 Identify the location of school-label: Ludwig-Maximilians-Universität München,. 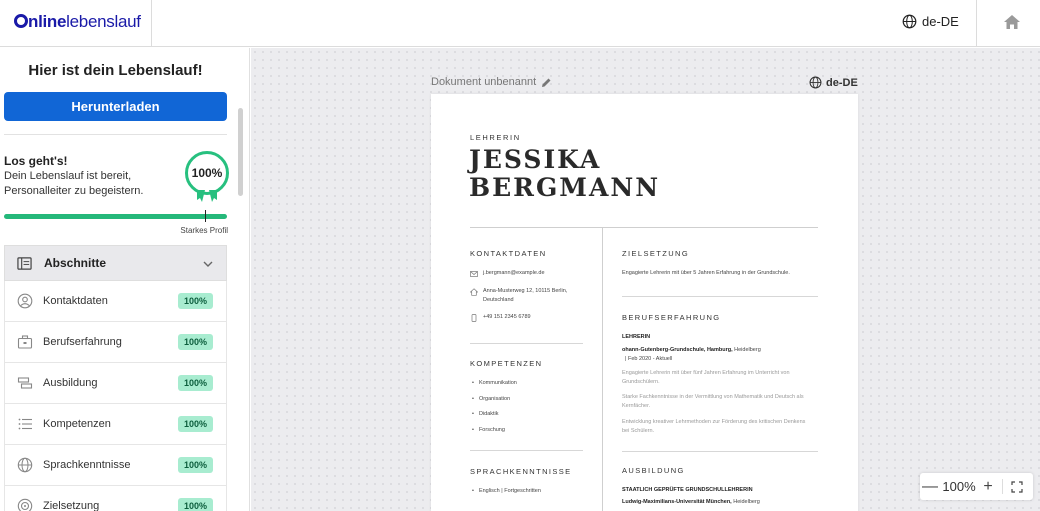
(677, 502).